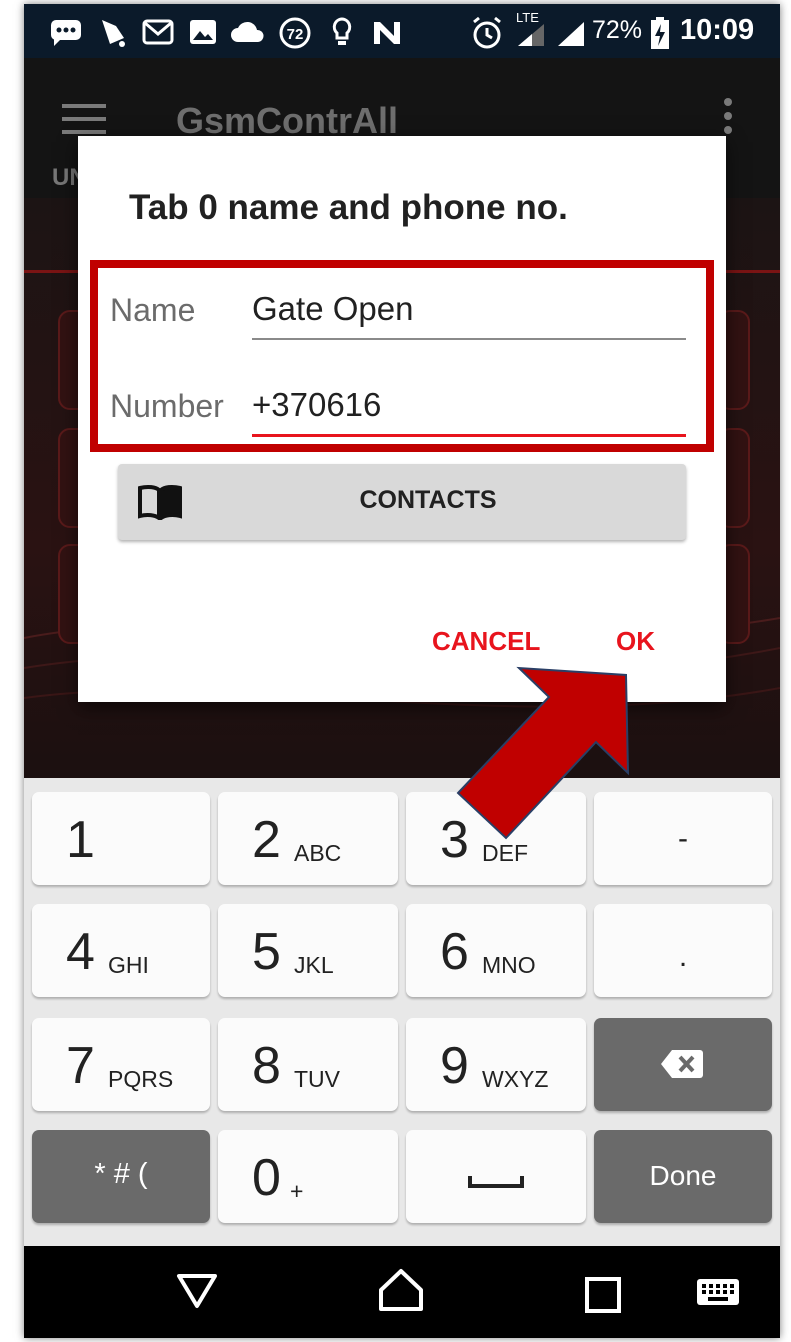 The image size is (791, 1342). I want to click on notification-badge-text: 72, so click(295, 34).